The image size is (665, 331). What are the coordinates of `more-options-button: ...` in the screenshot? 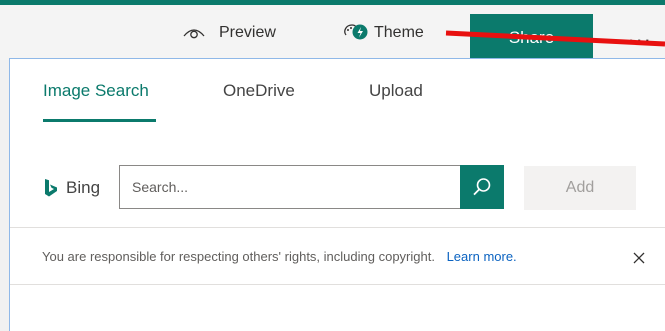 It's located at (646, 35).